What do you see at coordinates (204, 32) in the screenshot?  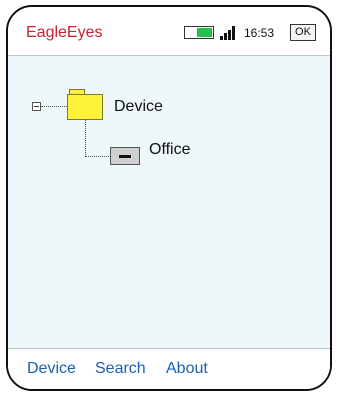 I see `battery-level` at bounding box center [204, 32].